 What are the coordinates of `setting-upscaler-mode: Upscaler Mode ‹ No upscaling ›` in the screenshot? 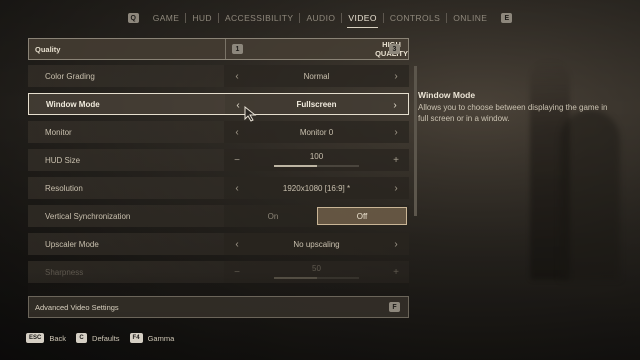 It's located at (218, 244).